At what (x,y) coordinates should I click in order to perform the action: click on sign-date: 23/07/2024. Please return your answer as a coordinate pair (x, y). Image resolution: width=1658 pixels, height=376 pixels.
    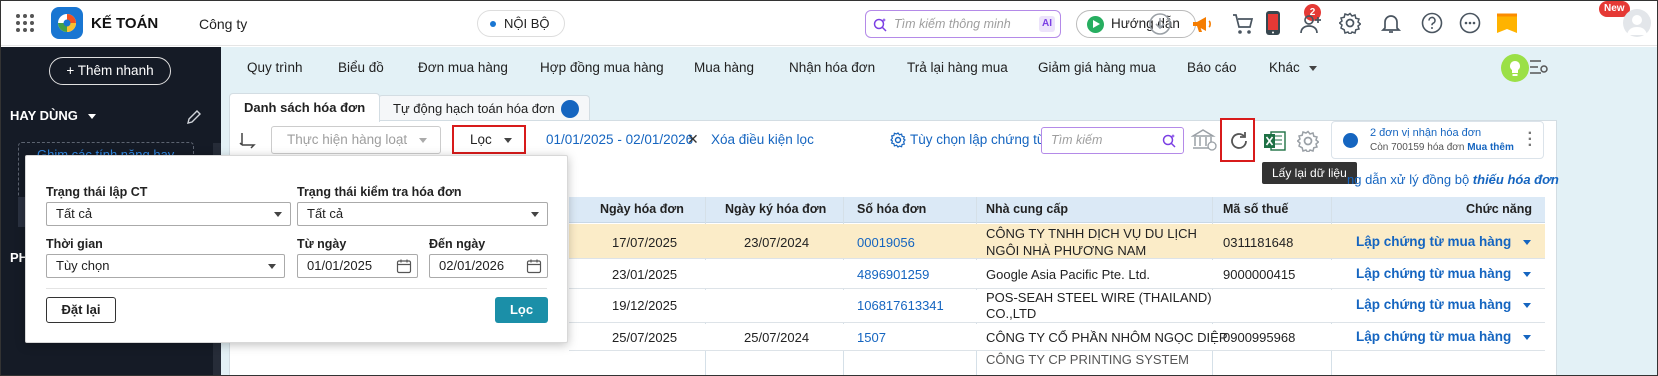
    Looking at the image, I should click on (777, 242).